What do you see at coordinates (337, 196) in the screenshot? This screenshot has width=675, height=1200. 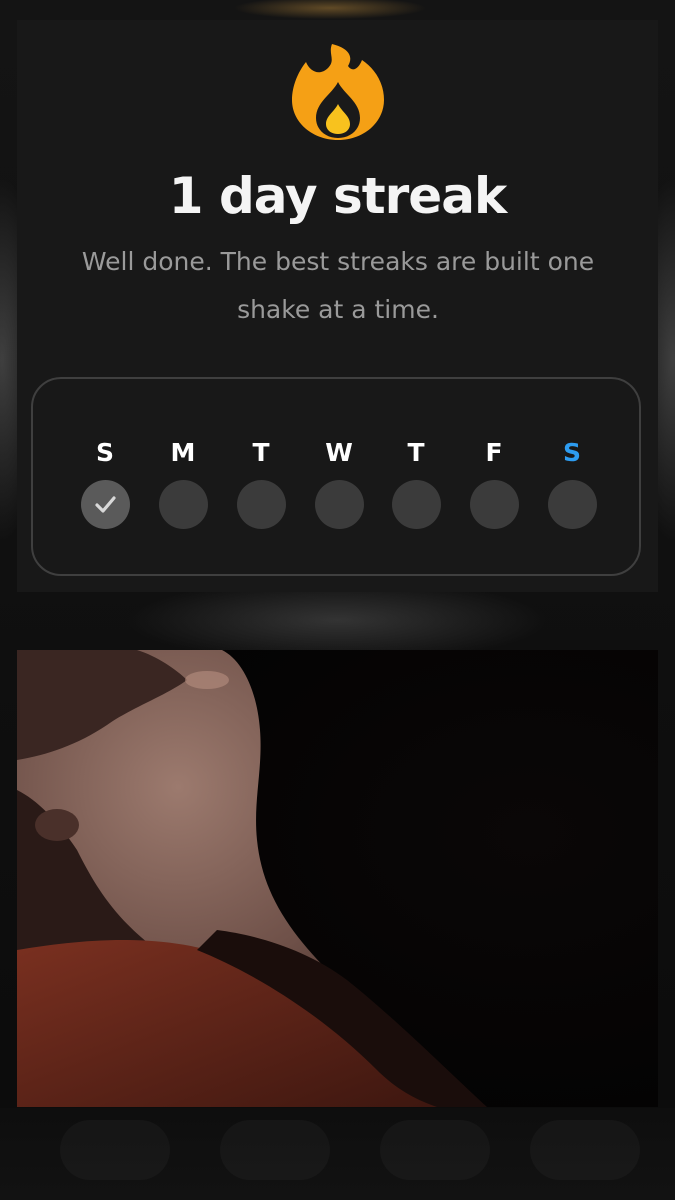 I see `streak-title: 1 day streak` at bounding box center [337, 196].